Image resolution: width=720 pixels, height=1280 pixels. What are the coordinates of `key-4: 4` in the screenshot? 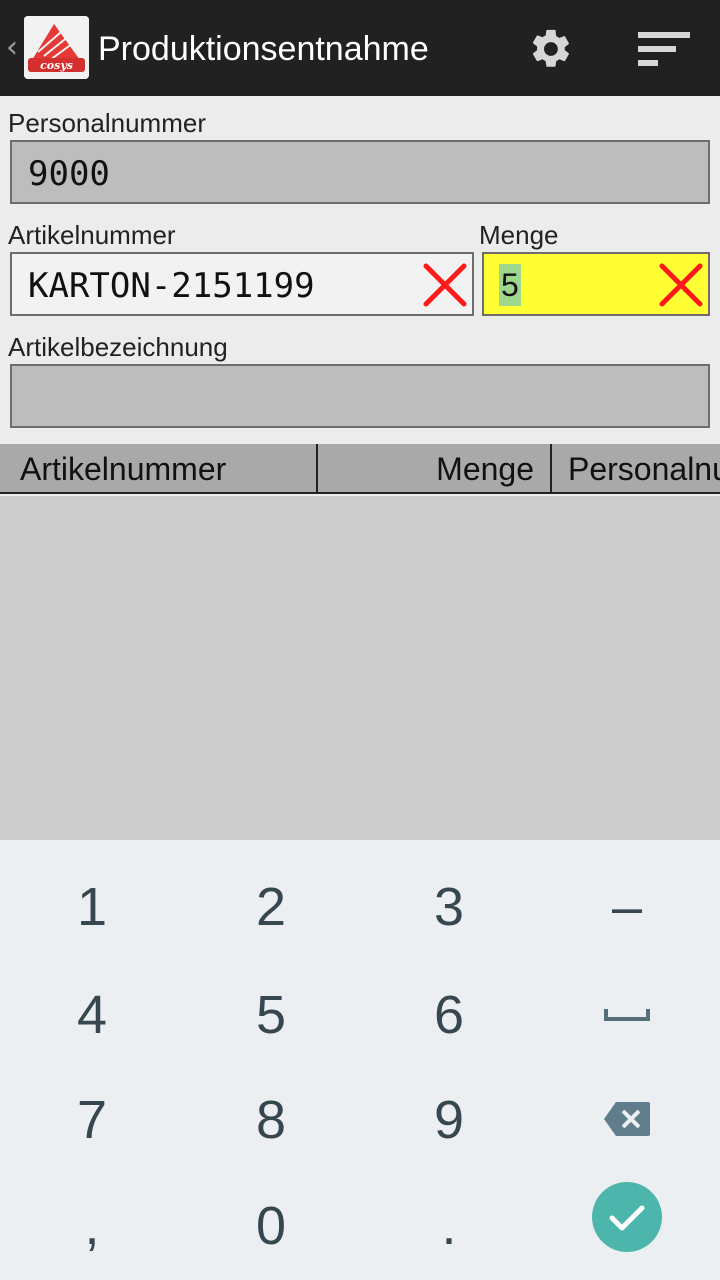 It's located at (92, 1015).